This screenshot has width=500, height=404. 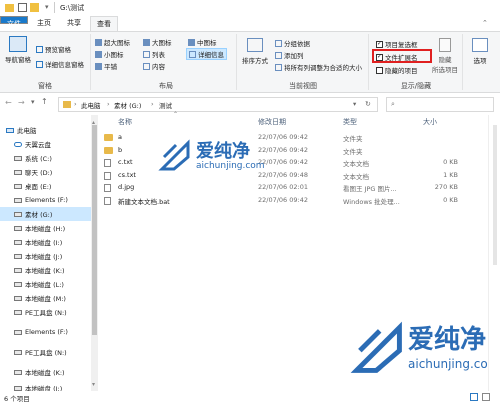 I want to click on nav-item: 本地磁盘 (J:), so click(x=45, y=256).